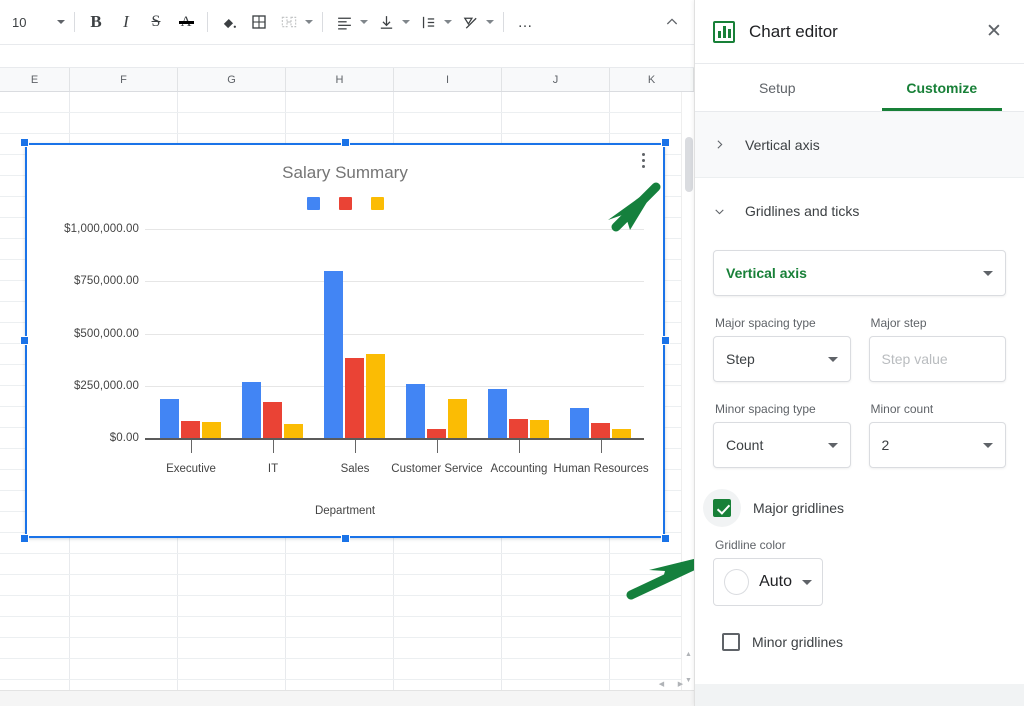 Image resolution: width=1024 pixels, height=706 pixels. I want to click on text-rotation-button, so click(470, 22).